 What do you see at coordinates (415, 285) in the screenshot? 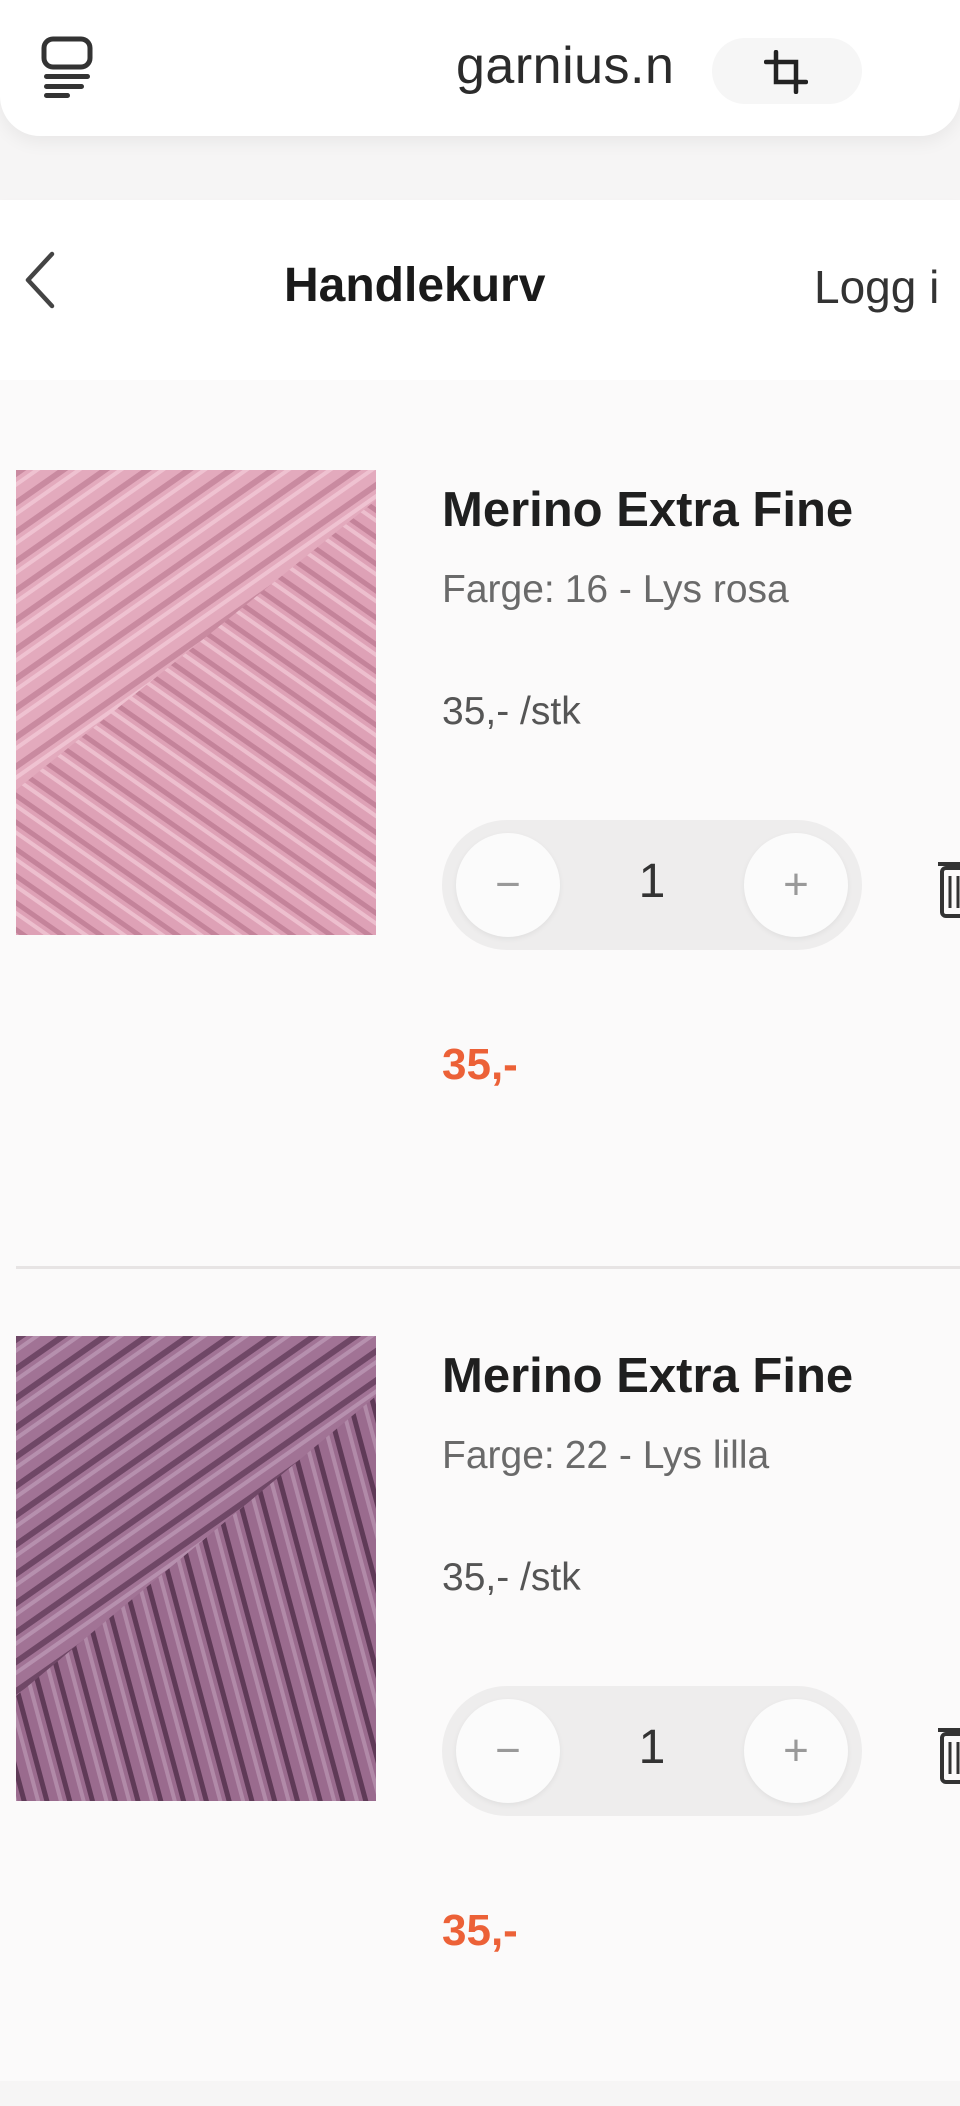
I see `page-title: Handlekurv` at bounding box center [415, 285].